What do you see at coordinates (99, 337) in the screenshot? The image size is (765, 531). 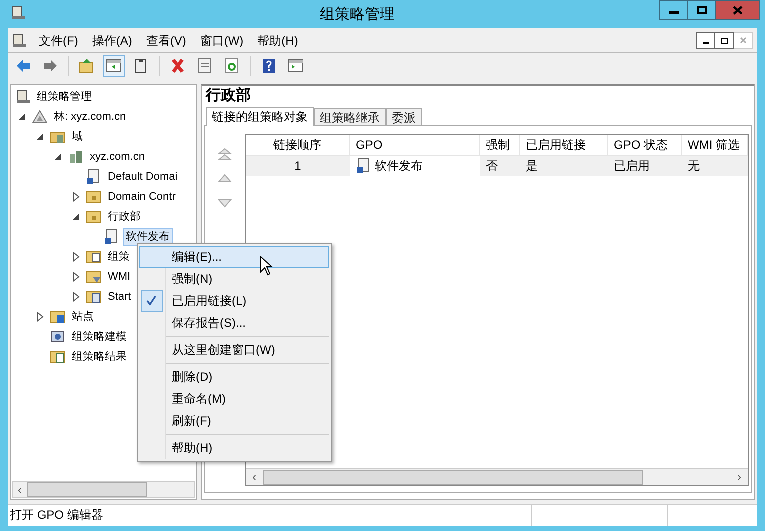 I see `tree-item: 组策略建模` at bounding box center [99, 337].